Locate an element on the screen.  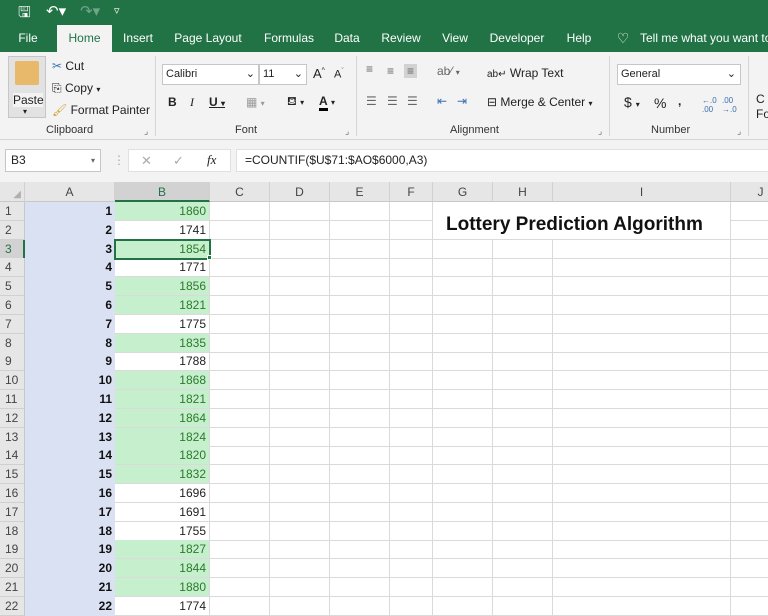
cell-b: 1880 is located at coordinates (162, 587).